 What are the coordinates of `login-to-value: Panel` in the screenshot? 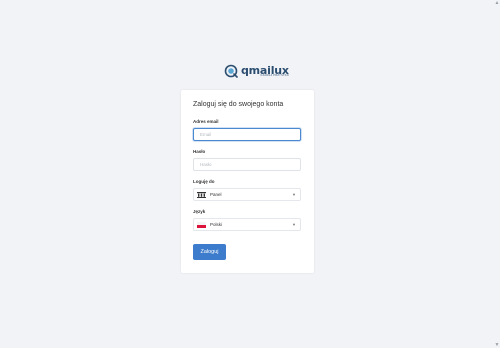 It's located at (216, 194).